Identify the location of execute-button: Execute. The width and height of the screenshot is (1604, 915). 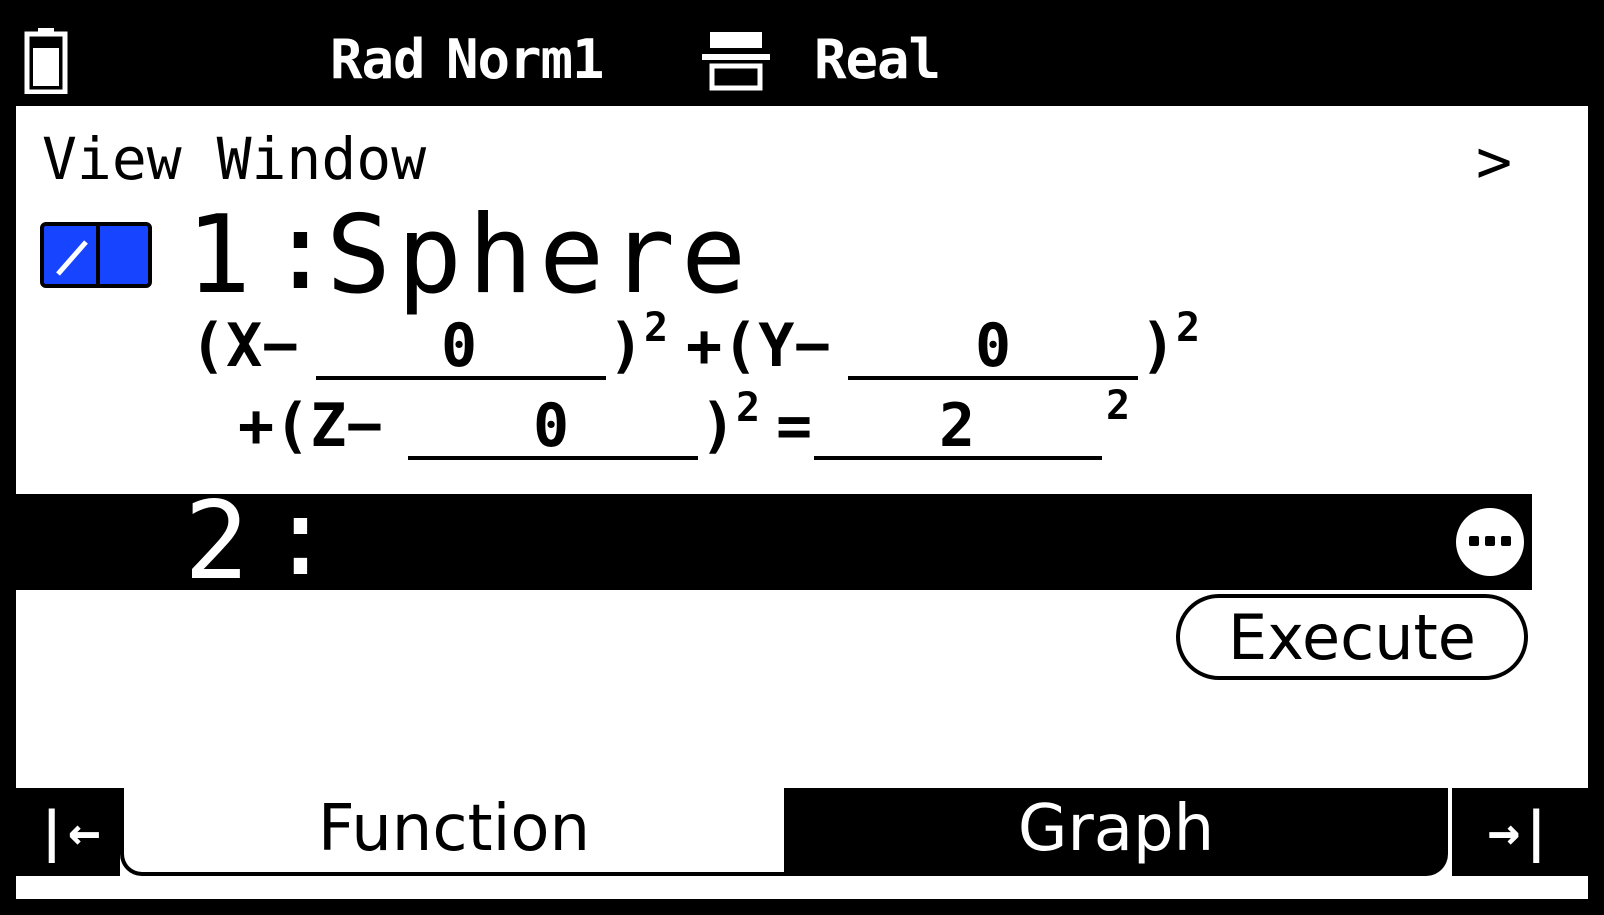
(1352, 637).